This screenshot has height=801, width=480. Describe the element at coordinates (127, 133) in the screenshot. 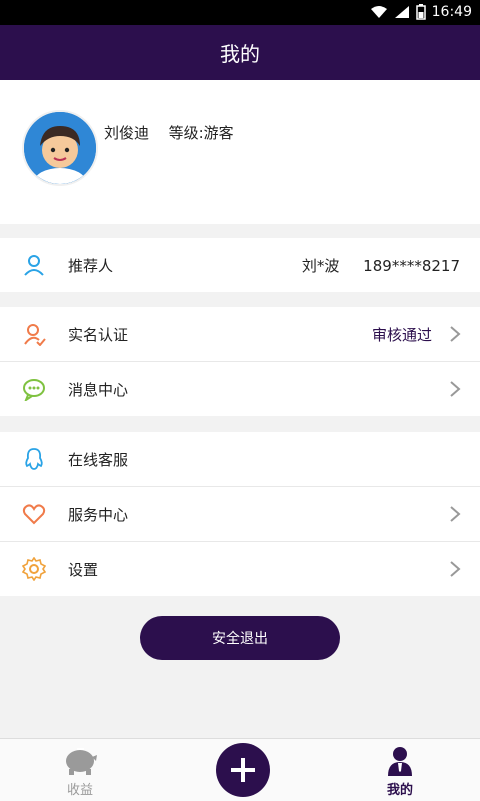

I see `profile-name: 刘俊迪` at that location.